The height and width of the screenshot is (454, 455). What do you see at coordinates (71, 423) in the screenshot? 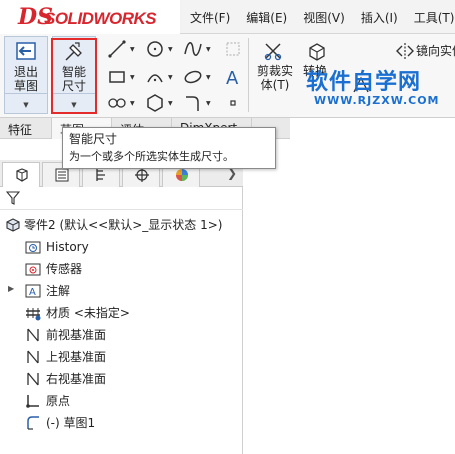
I see `tree-item-label: (-) 草图1` at bounding box center [71, 423].